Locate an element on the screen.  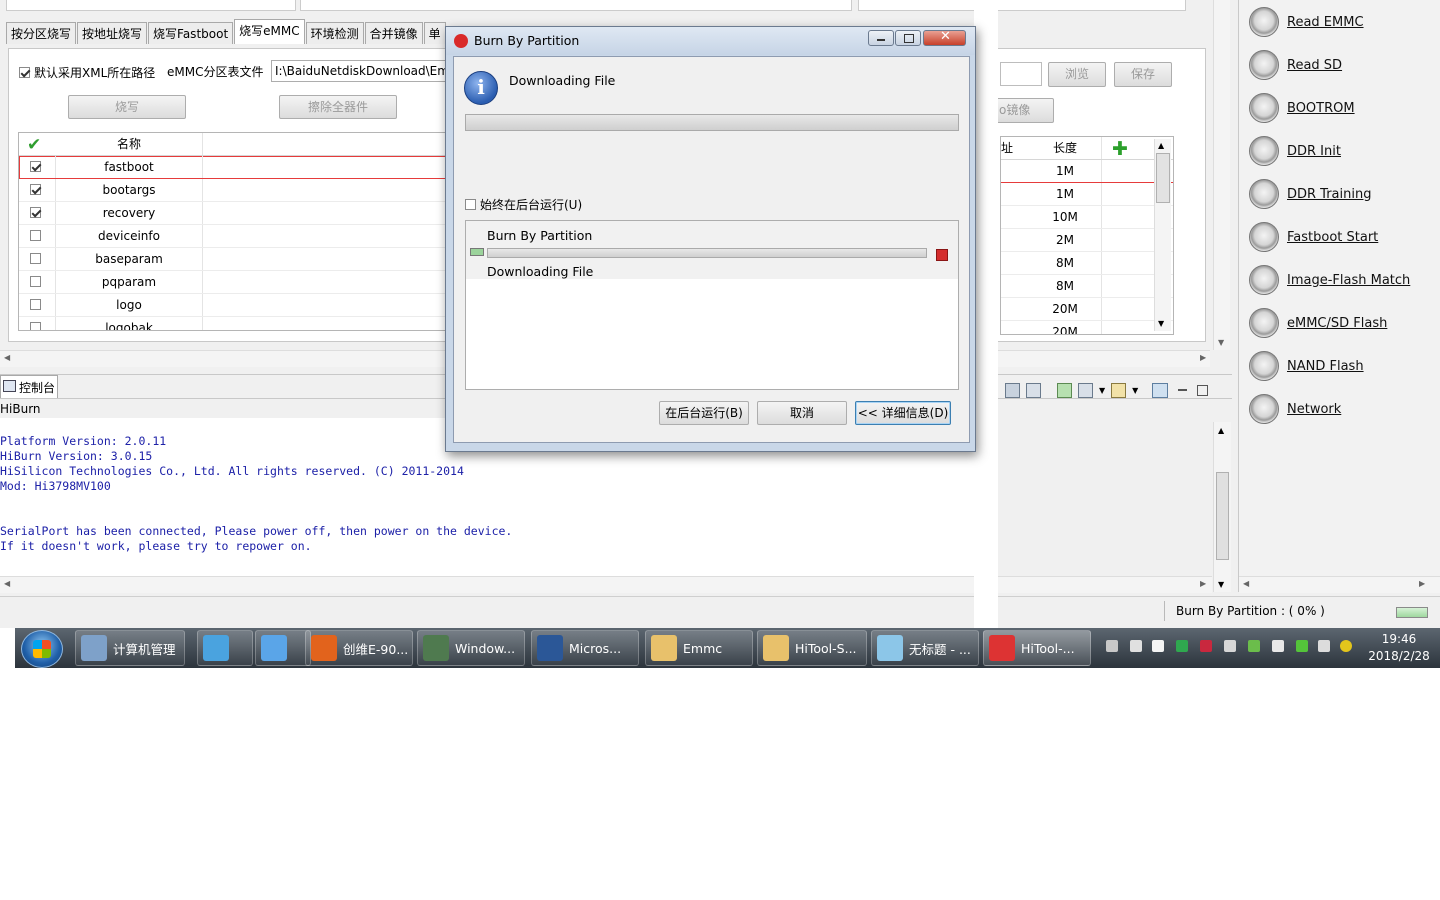
keyboard-tray-icon is located at coordinates (1112, 646).